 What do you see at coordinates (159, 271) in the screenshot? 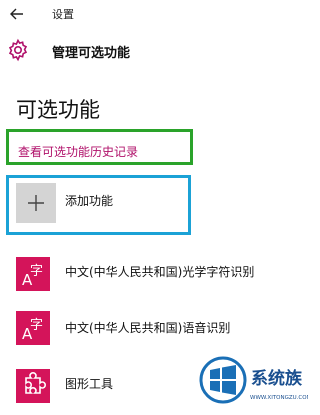
I see `feature-item-label: 中文(中华人民共和国)光学字符识别` at bounding box center [159, 271].